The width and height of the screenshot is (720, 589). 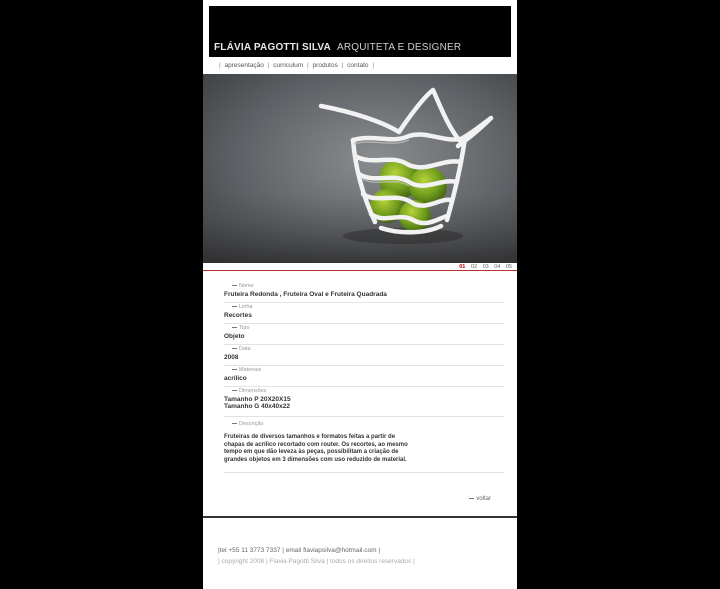 I want to click on product-photo, so click(x=360, y=168).